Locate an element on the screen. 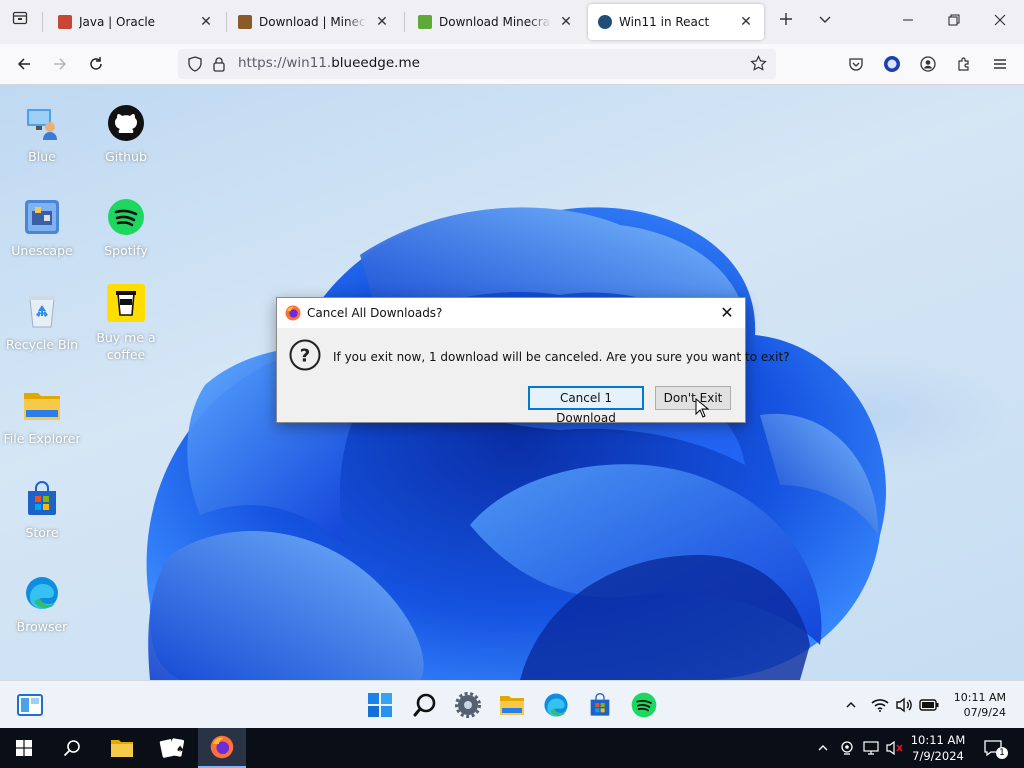  desktop-icon-unescape: Unescape is located at coordinates (42, 227).